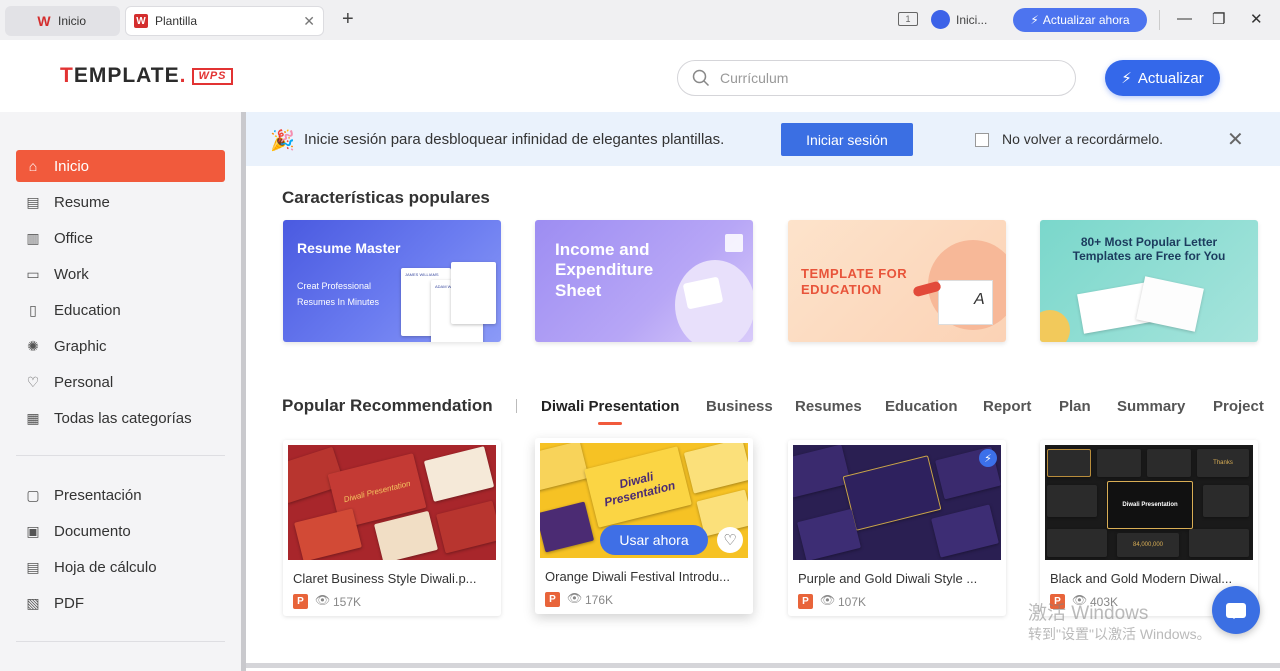  Describe the element at coordinates (1119, 634) in the screenshot. I see `activation-watermark-subtext: 转到"设置"以激活 Windows。` at that location.